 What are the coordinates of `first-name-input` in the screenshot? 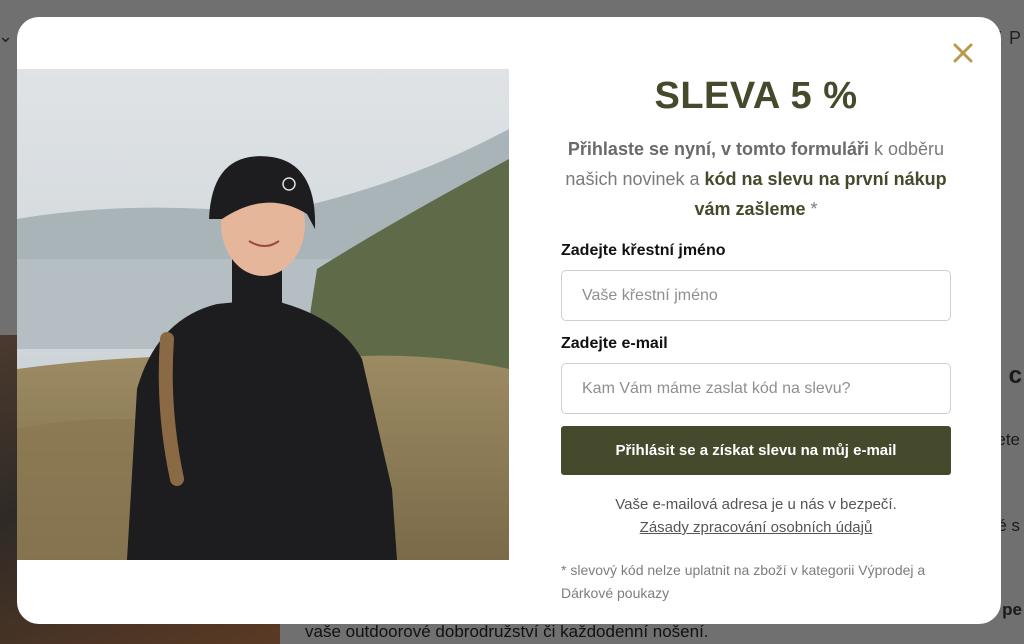 It's located at (756, 295).